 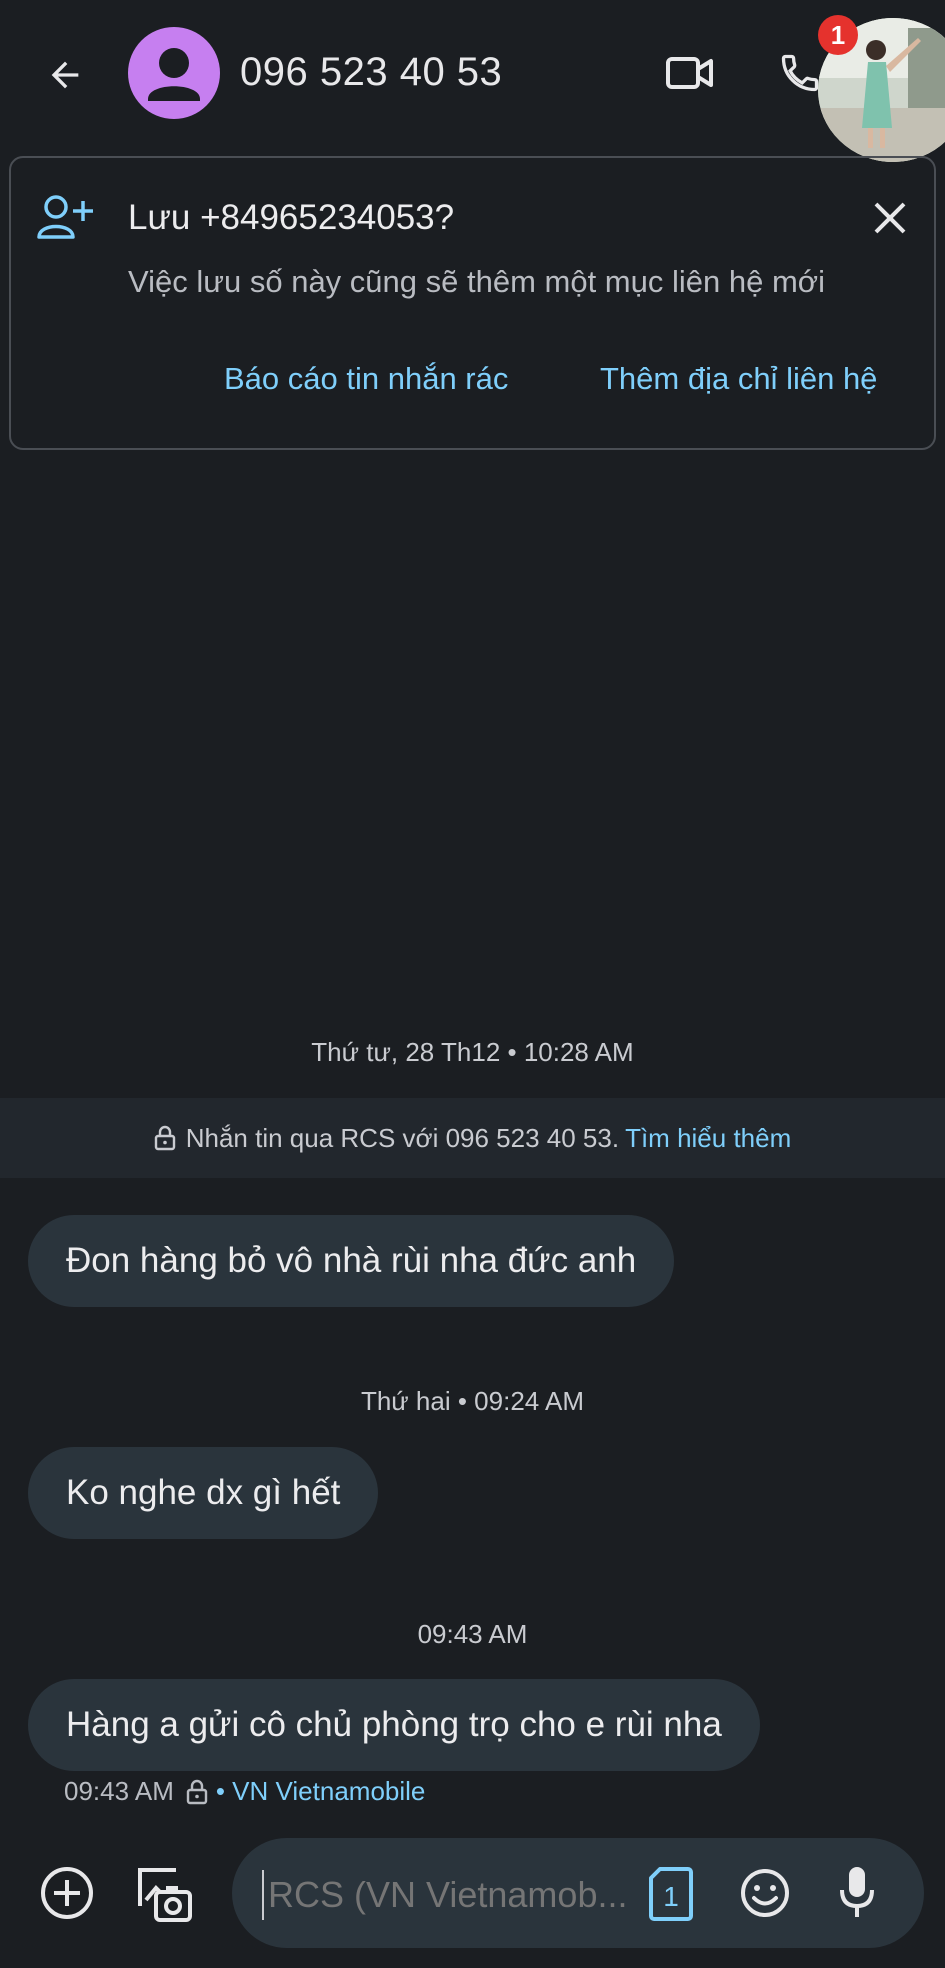 I want to click on contact-avatar, so click(x=174, y=73).